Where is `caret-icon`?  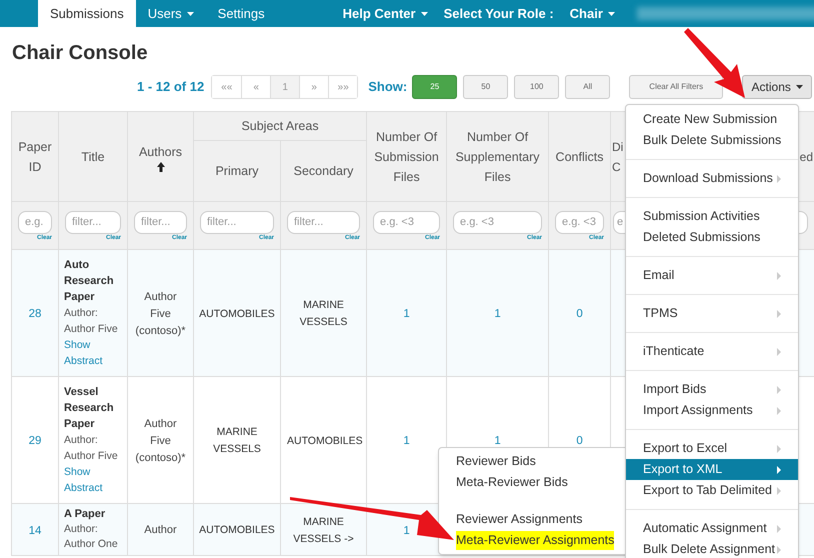
caret-icon is located at coordinates (799, 87).